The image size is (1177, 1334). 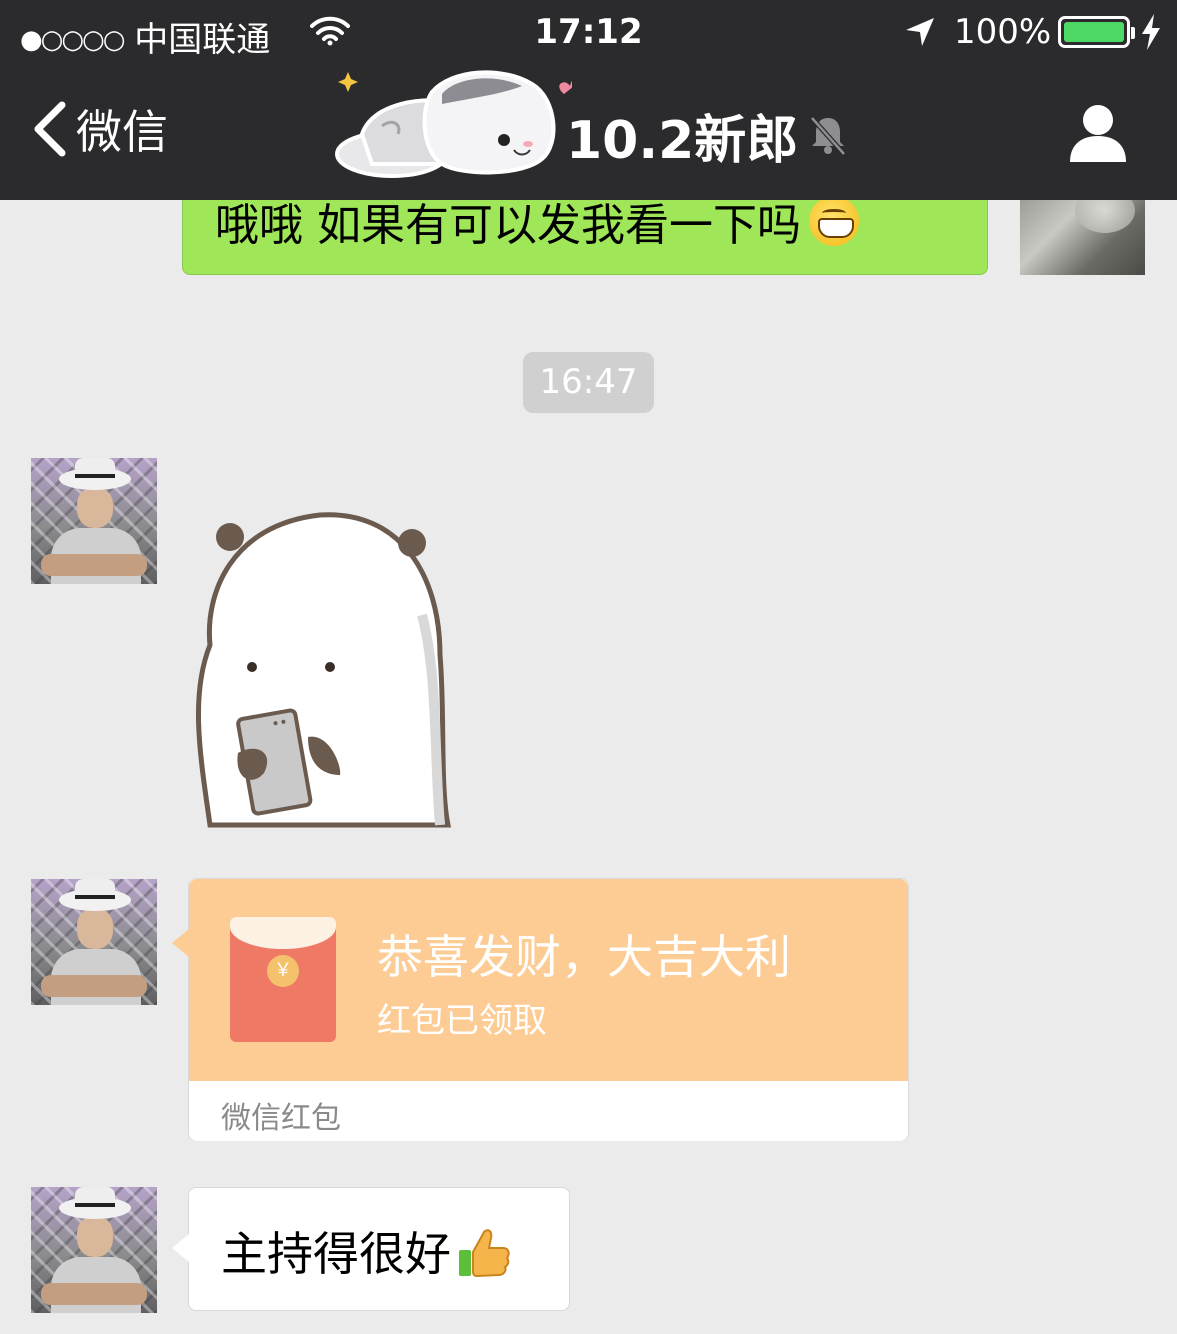 I want to click on incoming-message-bubble: 主持得很好, so click(x=371, y=1249).